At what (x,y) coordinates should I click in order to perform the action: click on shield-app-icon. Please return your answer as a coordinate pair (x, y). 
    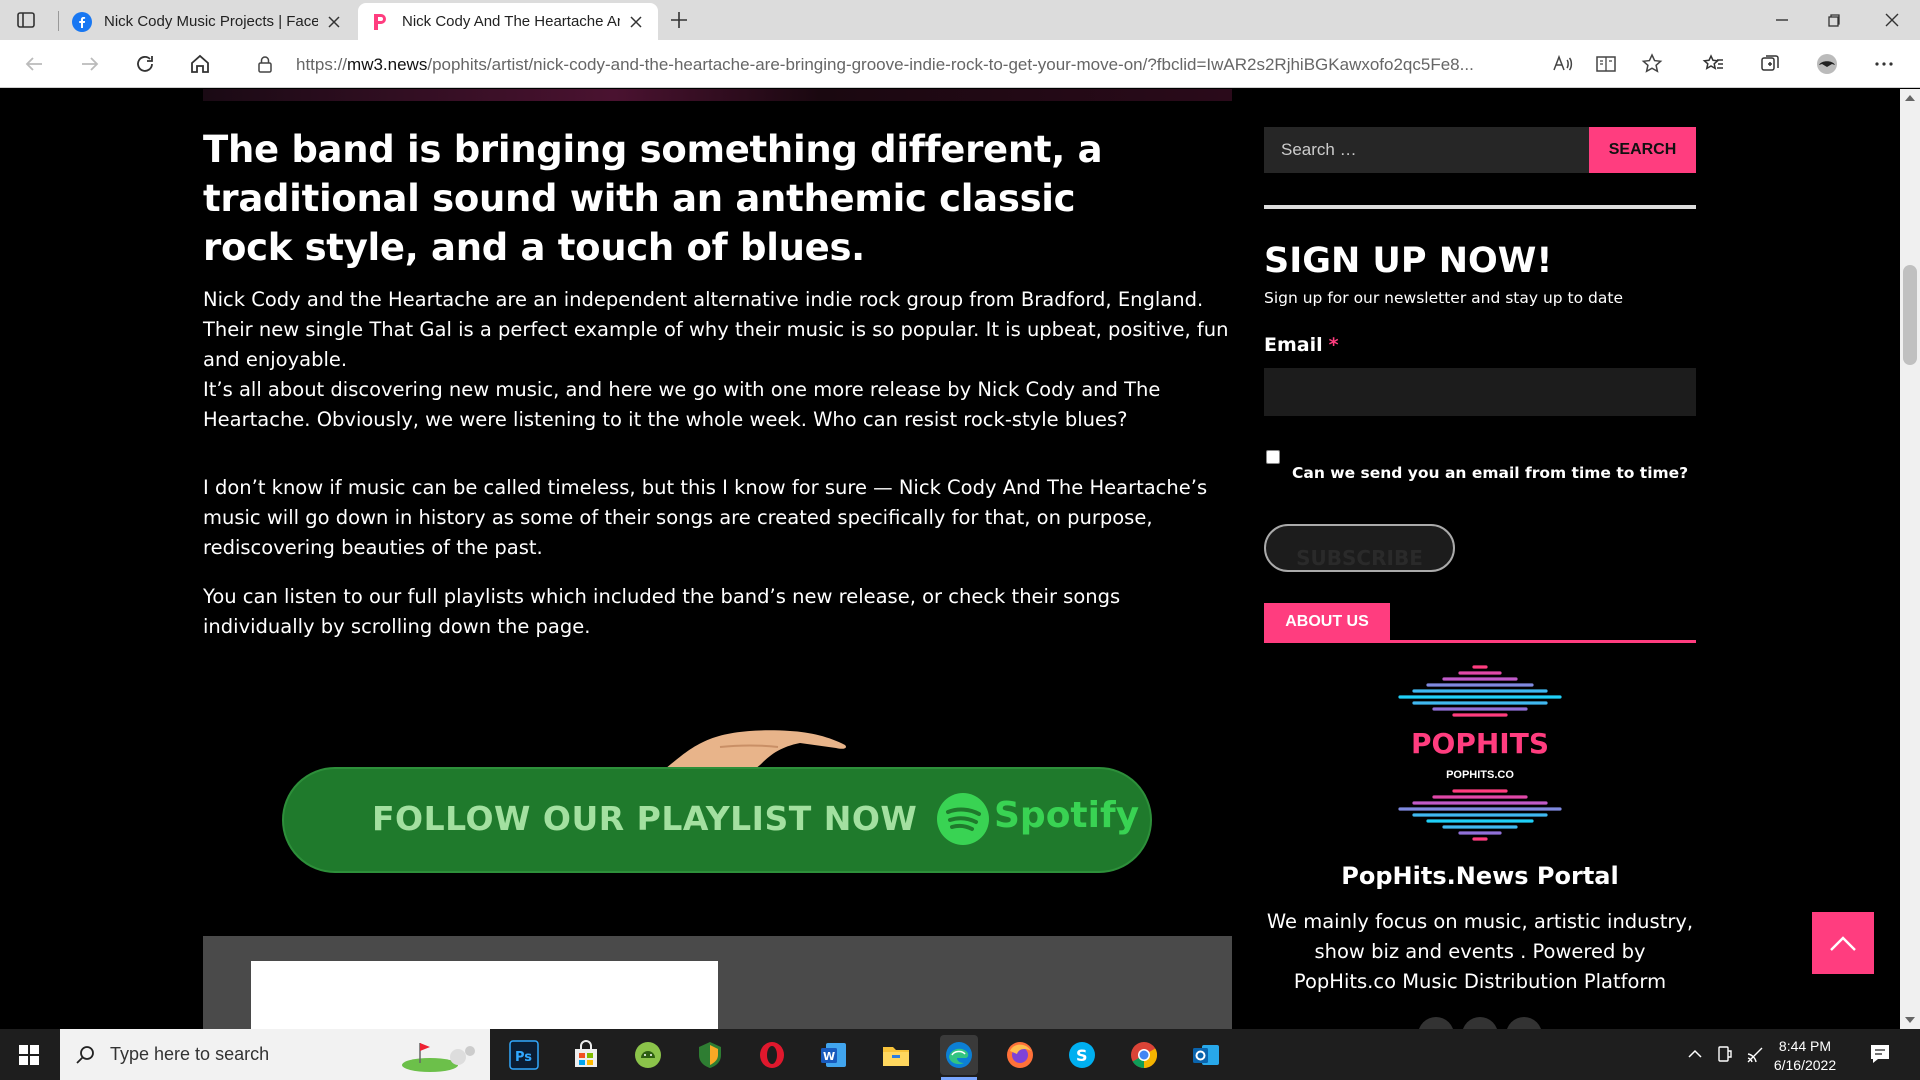
    Looking at the image, I should click on (710, 1055).